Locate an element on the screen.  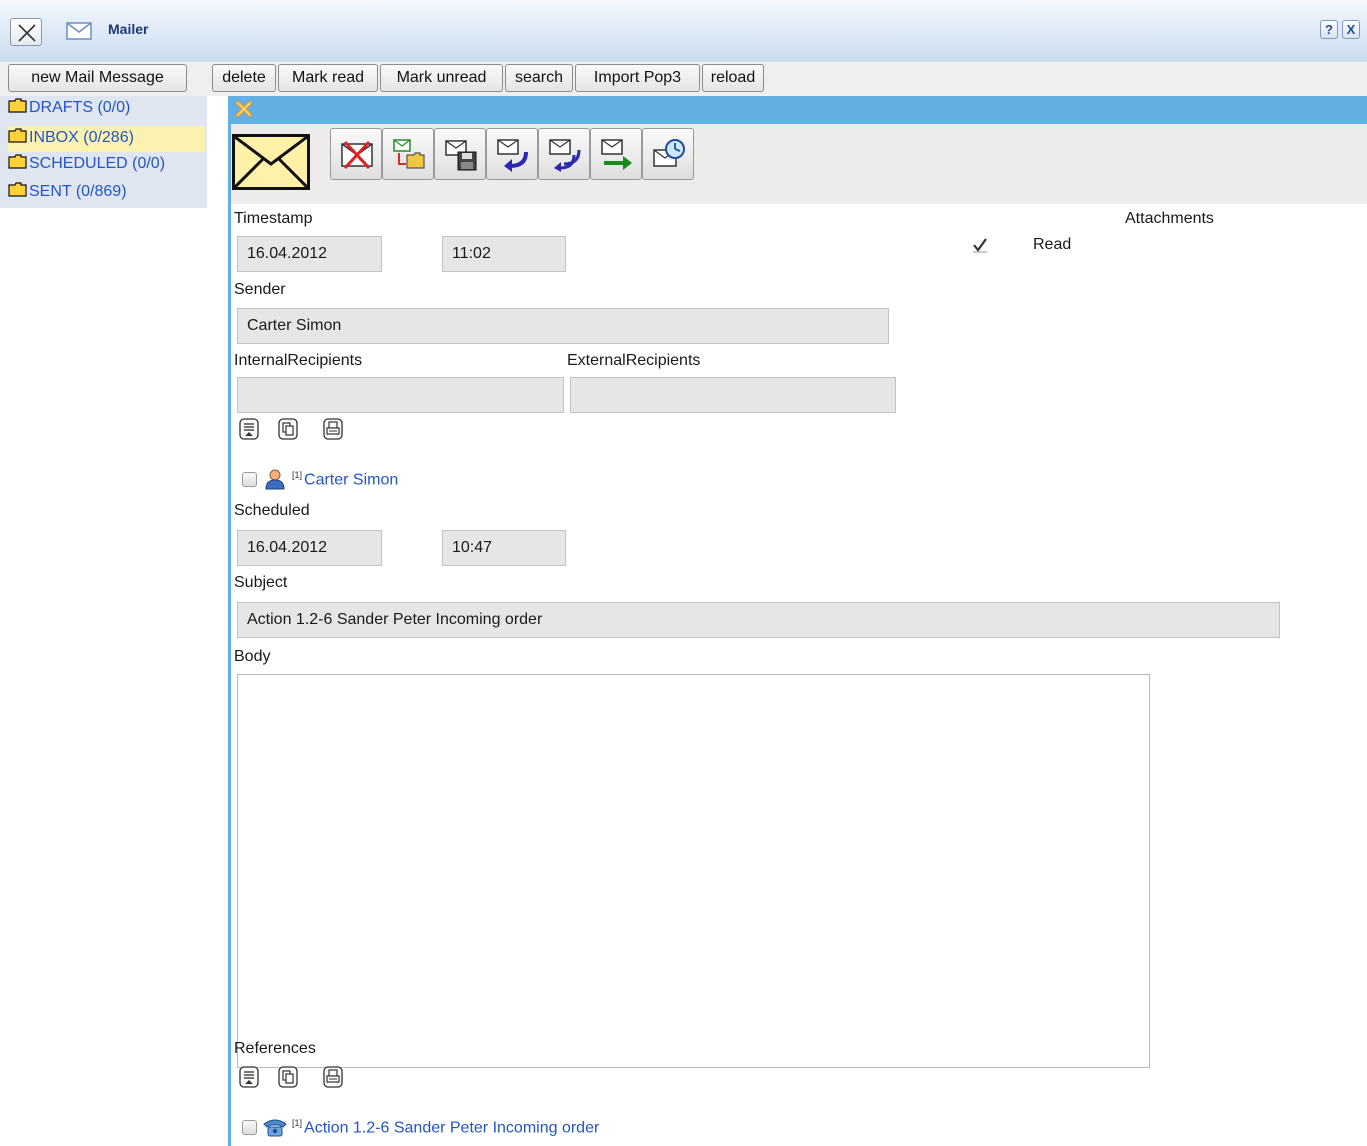
print-icon is located at coordinates (333, 429).